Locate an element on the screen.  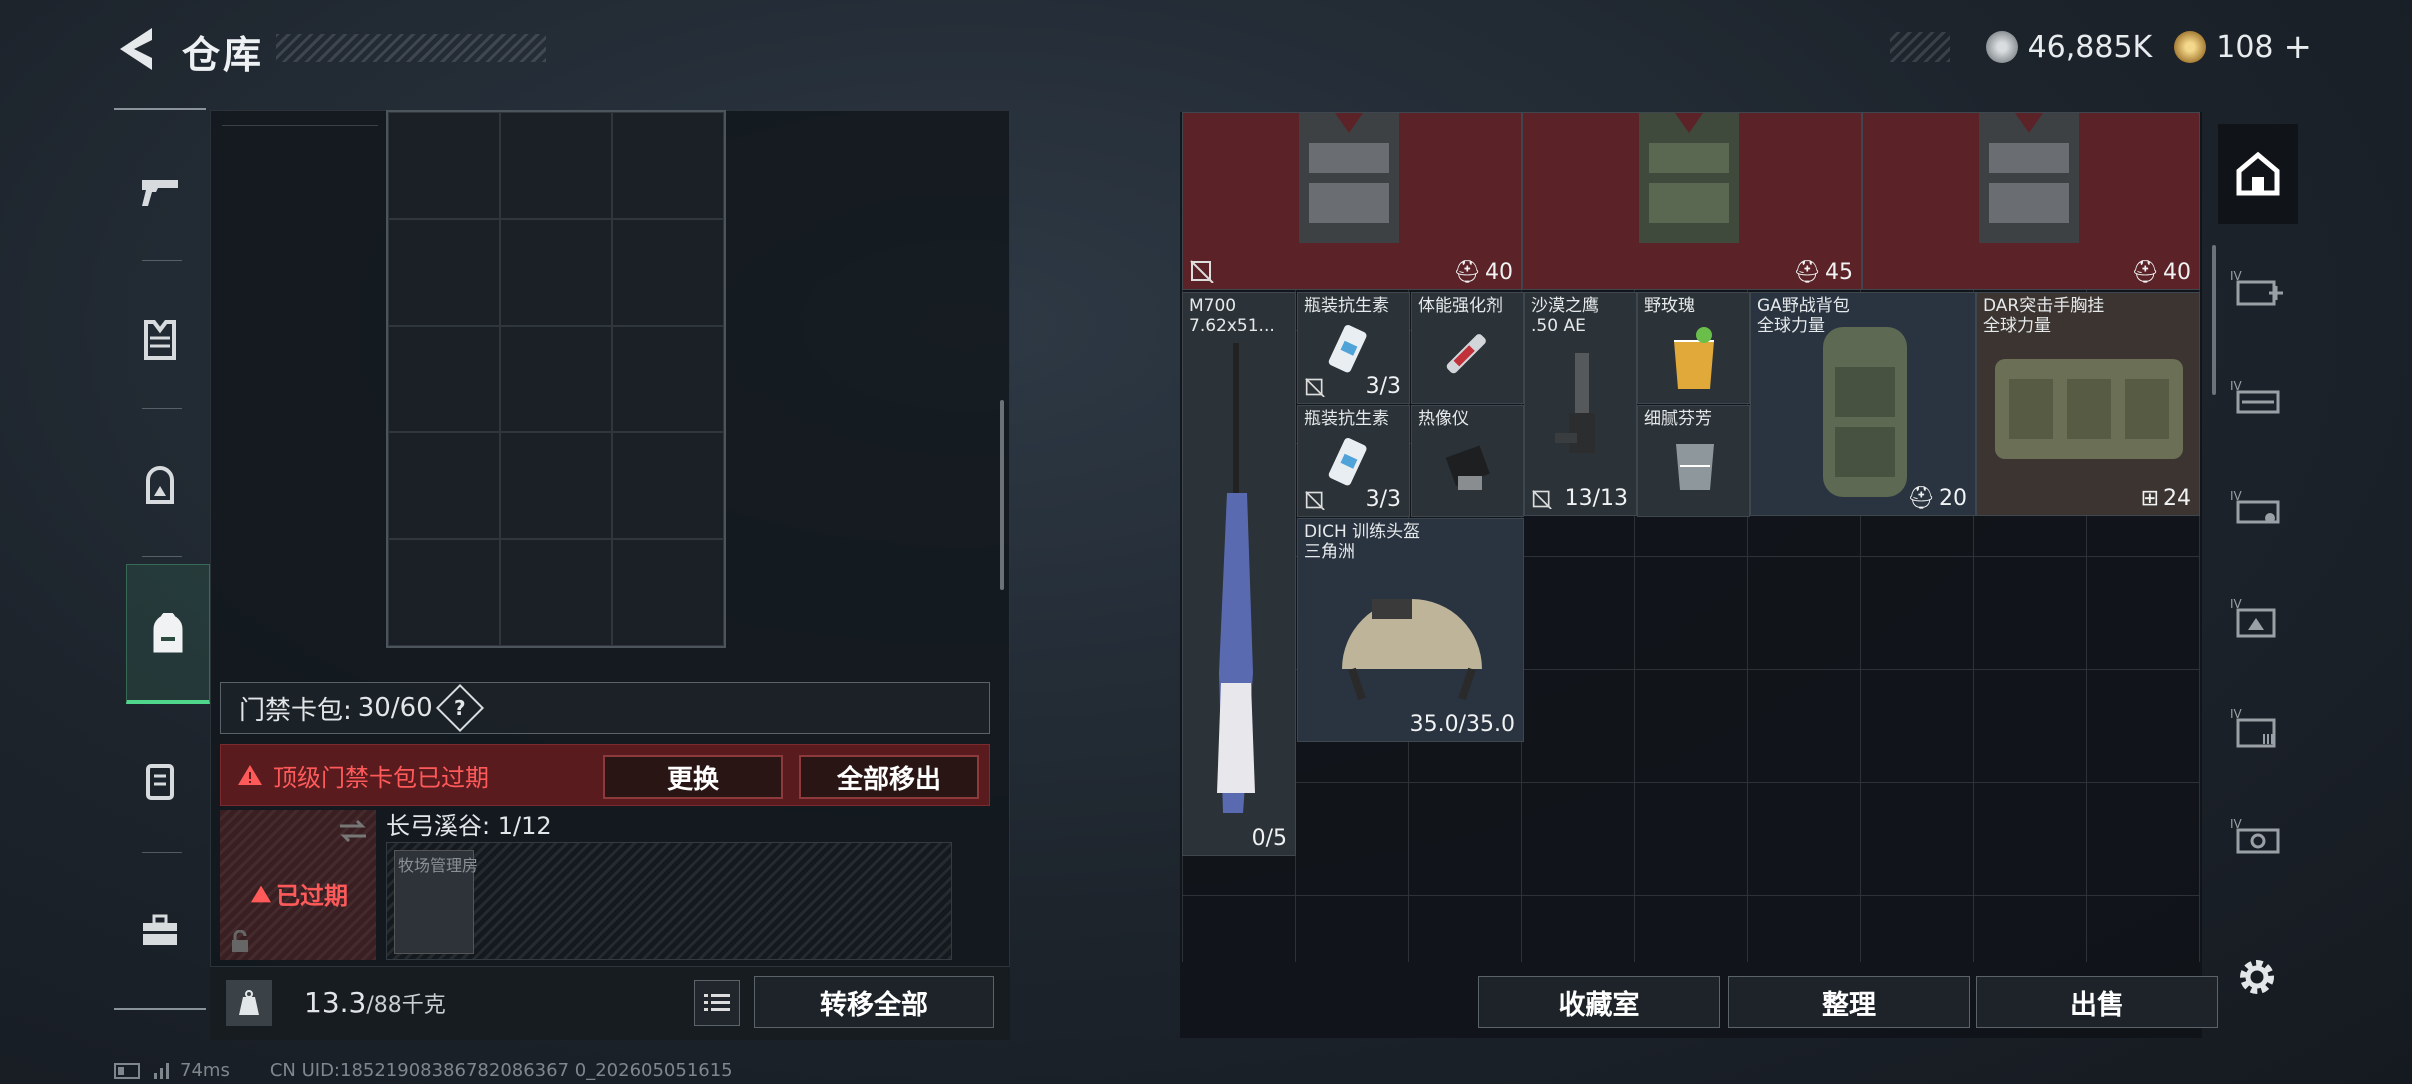
keycard-item-name: 牧场管理房 is located at coordinates (438, 865).